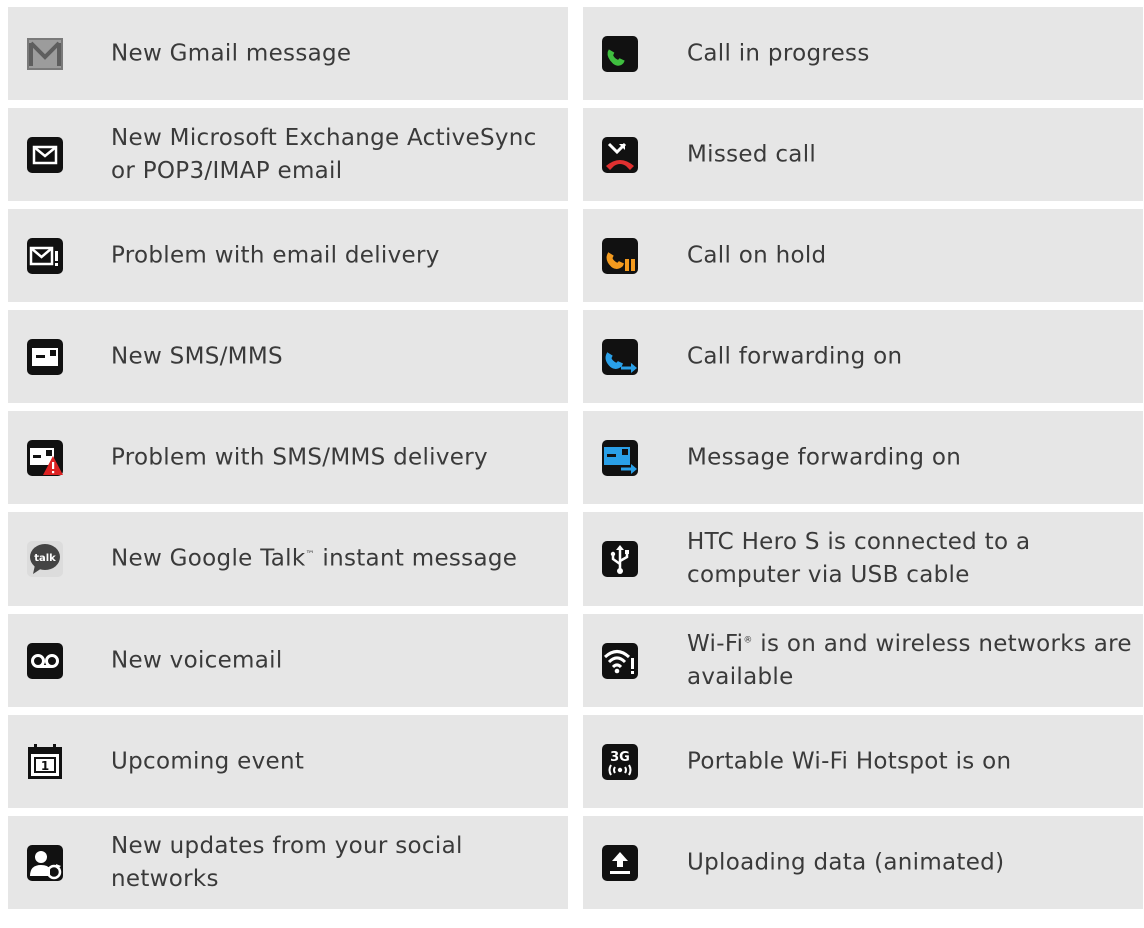 This screenshot has height=928, width=1144. I want to click on list-item: Problem with SMS/MMS delivery, so click(288, 457).